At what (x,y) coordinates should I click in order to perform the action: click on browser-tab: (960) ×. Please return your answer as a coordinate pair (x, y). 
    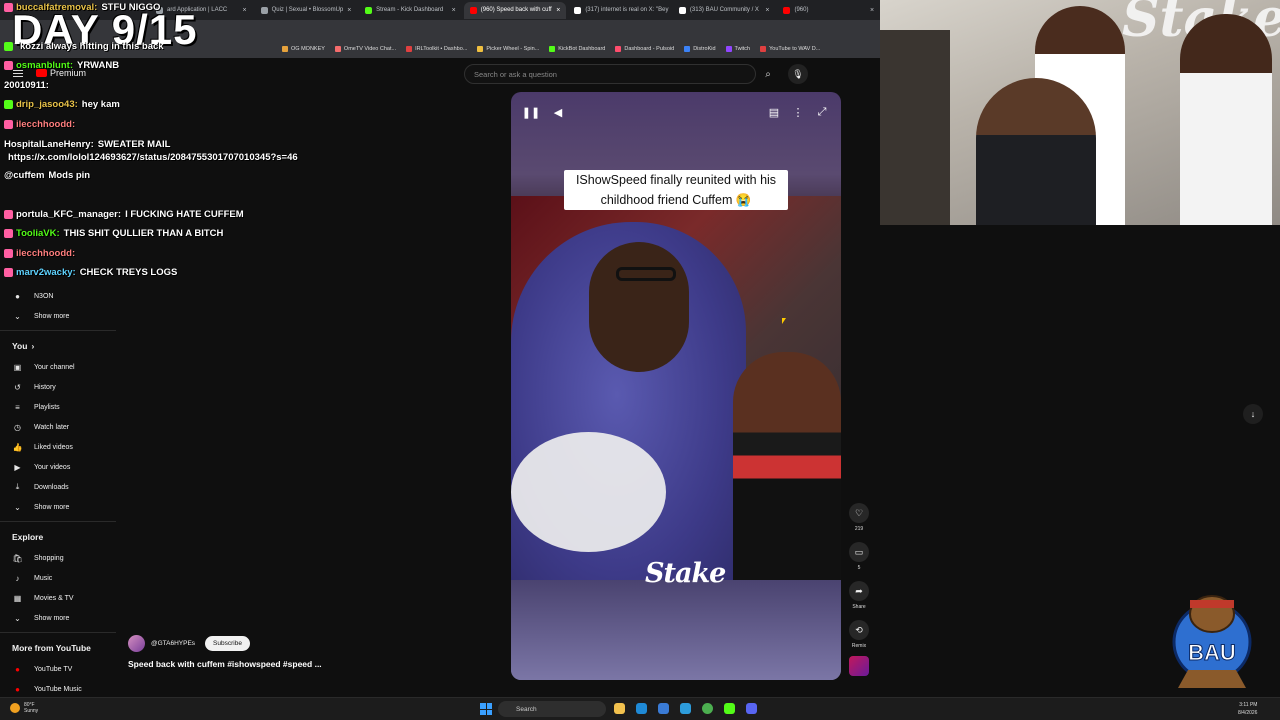
    Looking at the image, I should click on (828, 10).